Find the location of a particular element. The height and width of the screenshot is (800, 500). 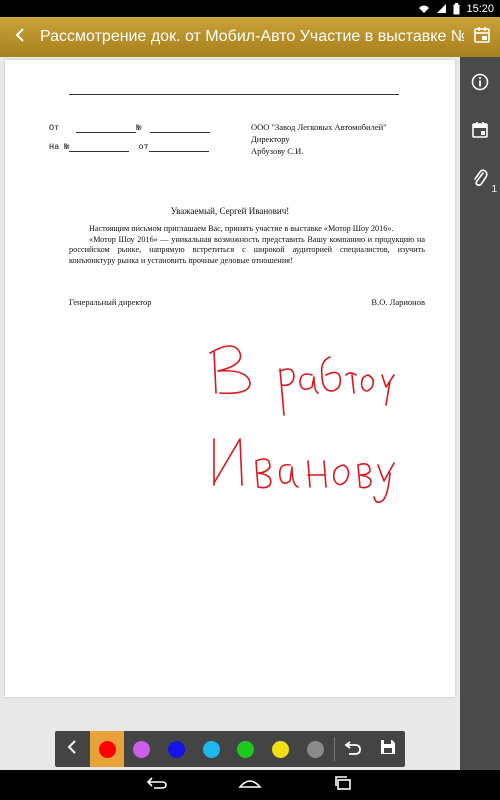

greeting: Уважаемый, Сергей Иванович! is located at coordinates (230, 211).